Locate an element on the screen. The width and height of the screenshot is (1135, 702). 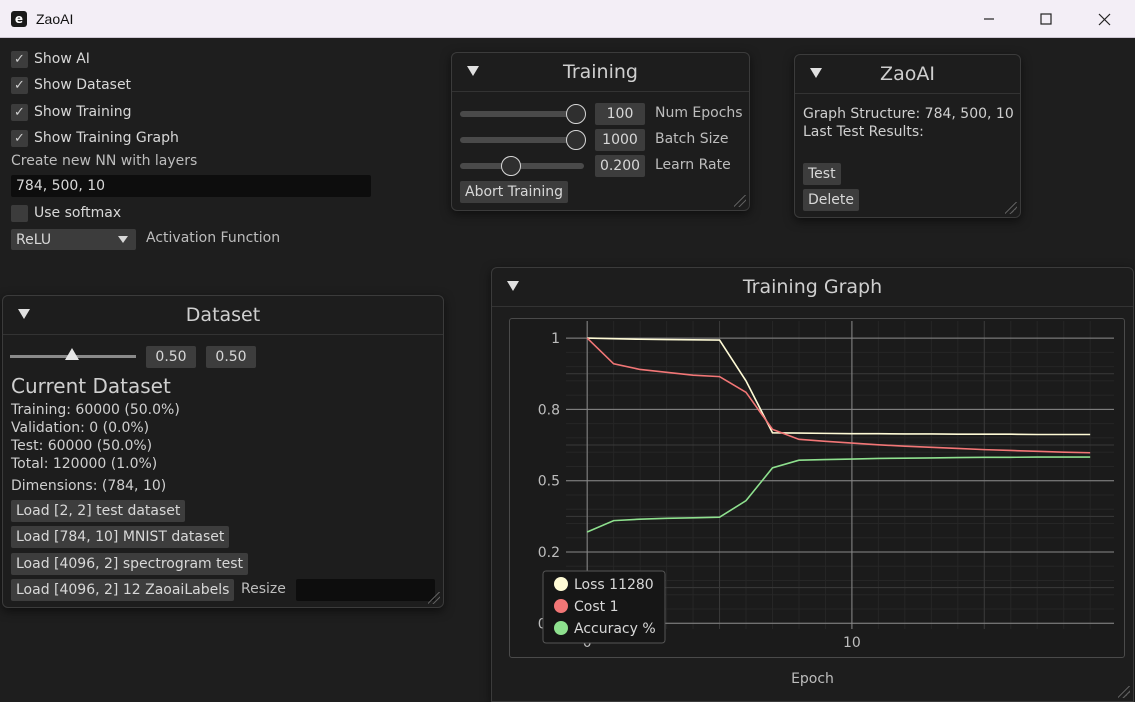
abort-training-button: Abort Training is located at coordinates (514, 192).